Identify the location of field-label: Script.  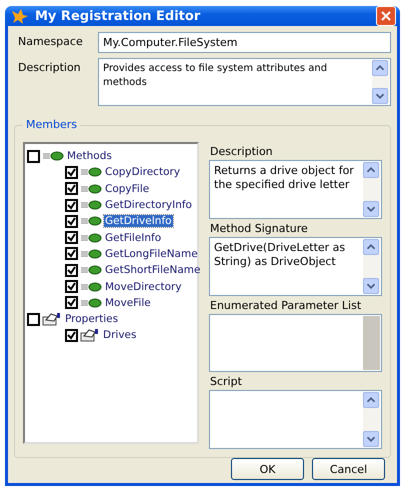
(226, 381).